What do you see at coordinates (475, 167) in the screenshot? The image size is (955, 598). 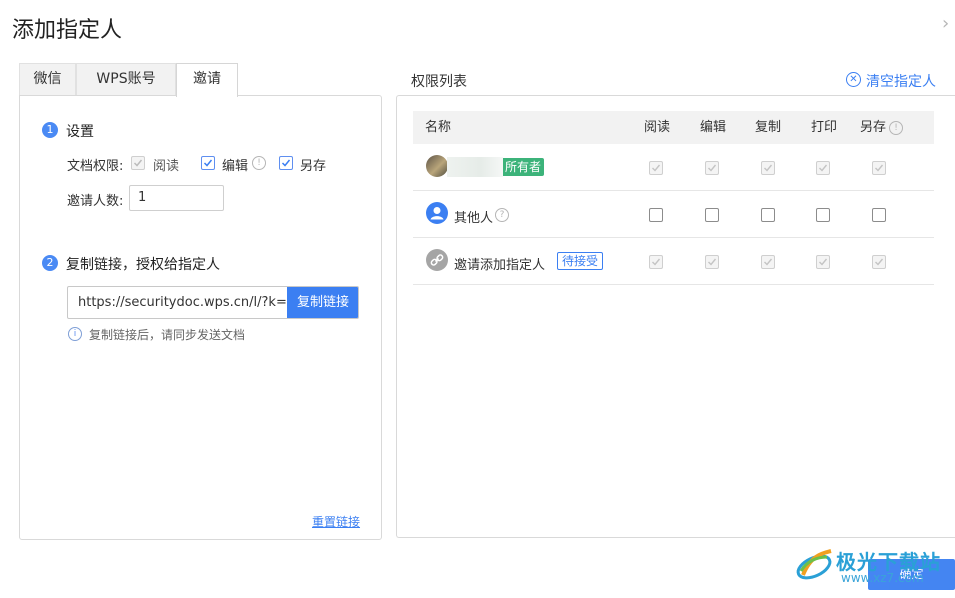 I see `owner-name-redacted` at bounding box center [475, 167].